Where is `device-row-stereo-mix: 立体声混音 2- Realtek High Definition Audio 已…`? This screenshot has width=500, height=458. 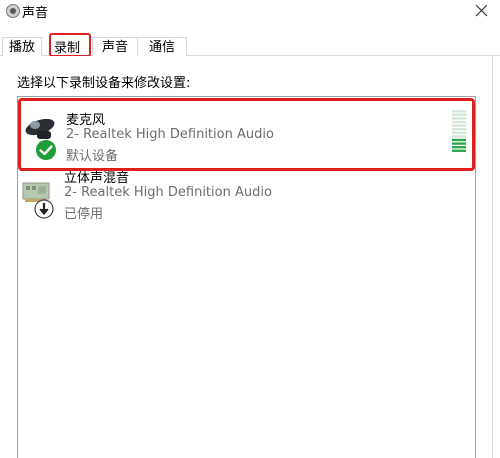 device-row-stereo-mix: 立体声混音 2- Realtek High Definition Audio 已… is located at coordinates (246, 199).